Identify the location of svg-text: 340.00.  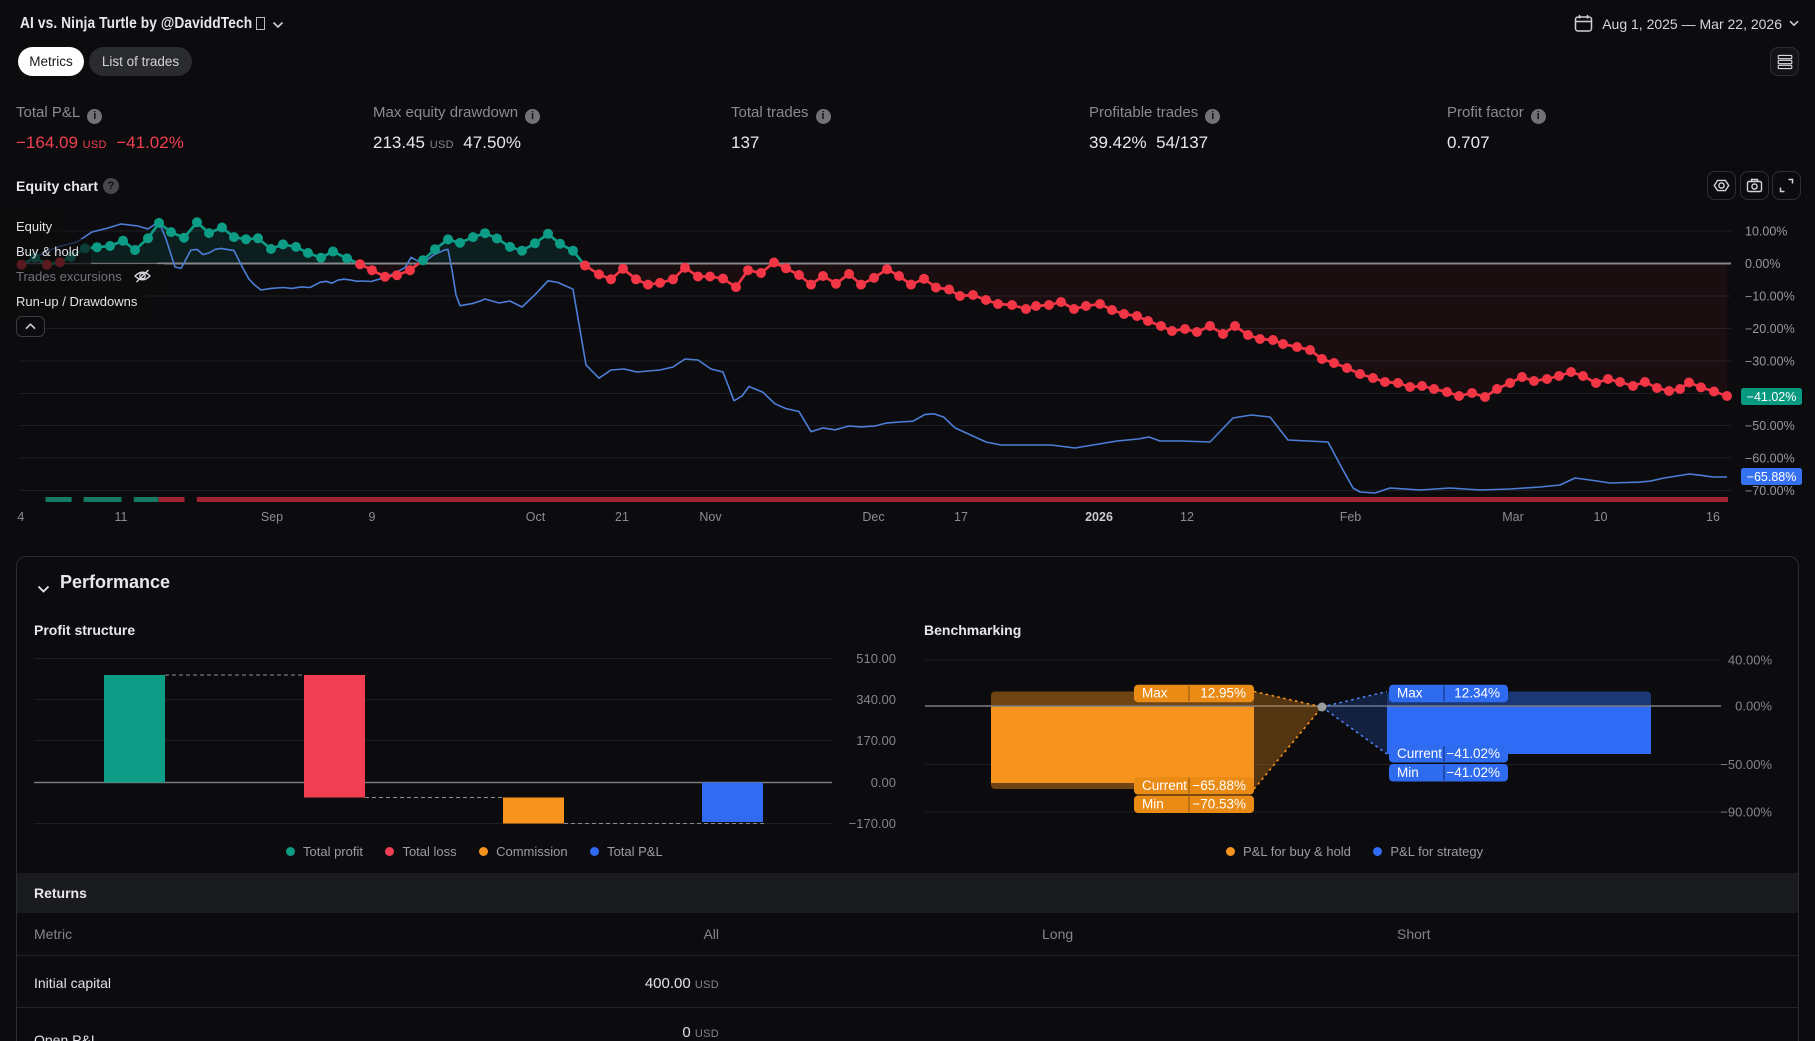
(876, 699).